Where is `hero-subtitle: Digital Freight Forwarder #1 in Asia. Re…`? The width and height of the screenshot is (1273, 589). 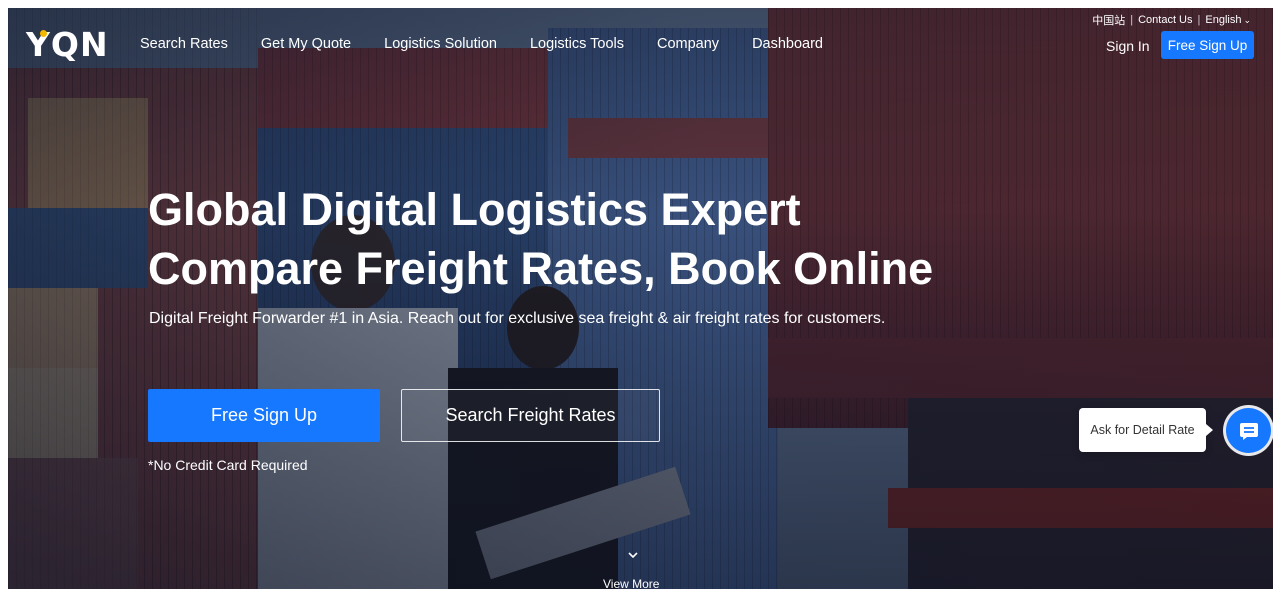
hero-subtitle: Digital Freight Forwarder #1 in Asia. Re… is located at coordinates (517, 318).